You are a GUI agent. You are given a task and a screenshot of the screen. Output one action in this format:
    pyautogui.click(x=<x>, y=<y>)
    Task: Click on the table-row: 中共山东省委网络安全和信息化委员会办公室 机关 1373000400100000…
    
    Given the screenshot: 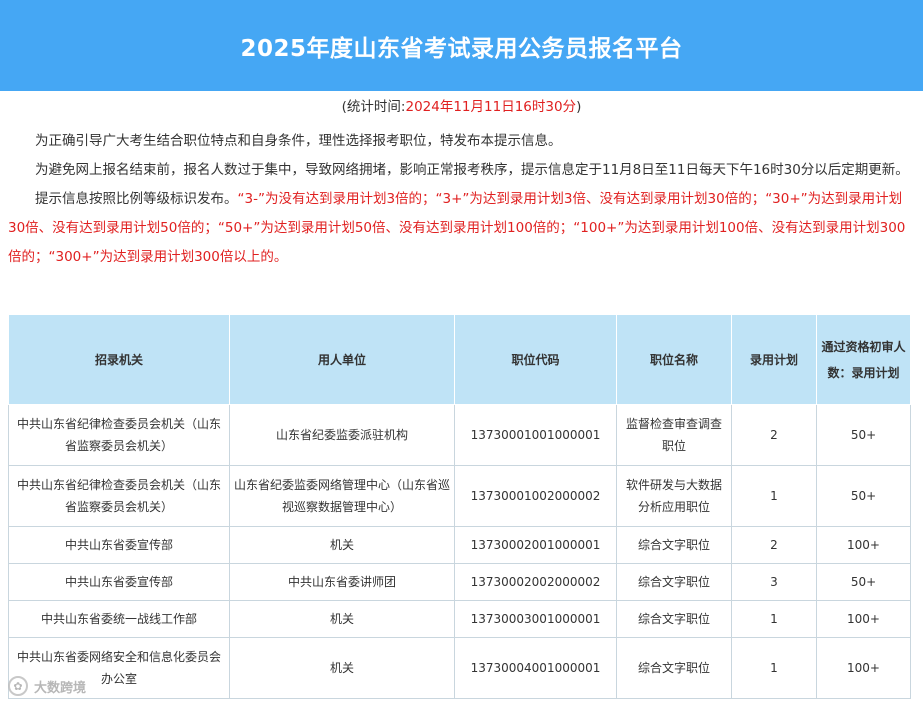 What is the action you would take?
    pyautogui.click(x=459, y=668)
    